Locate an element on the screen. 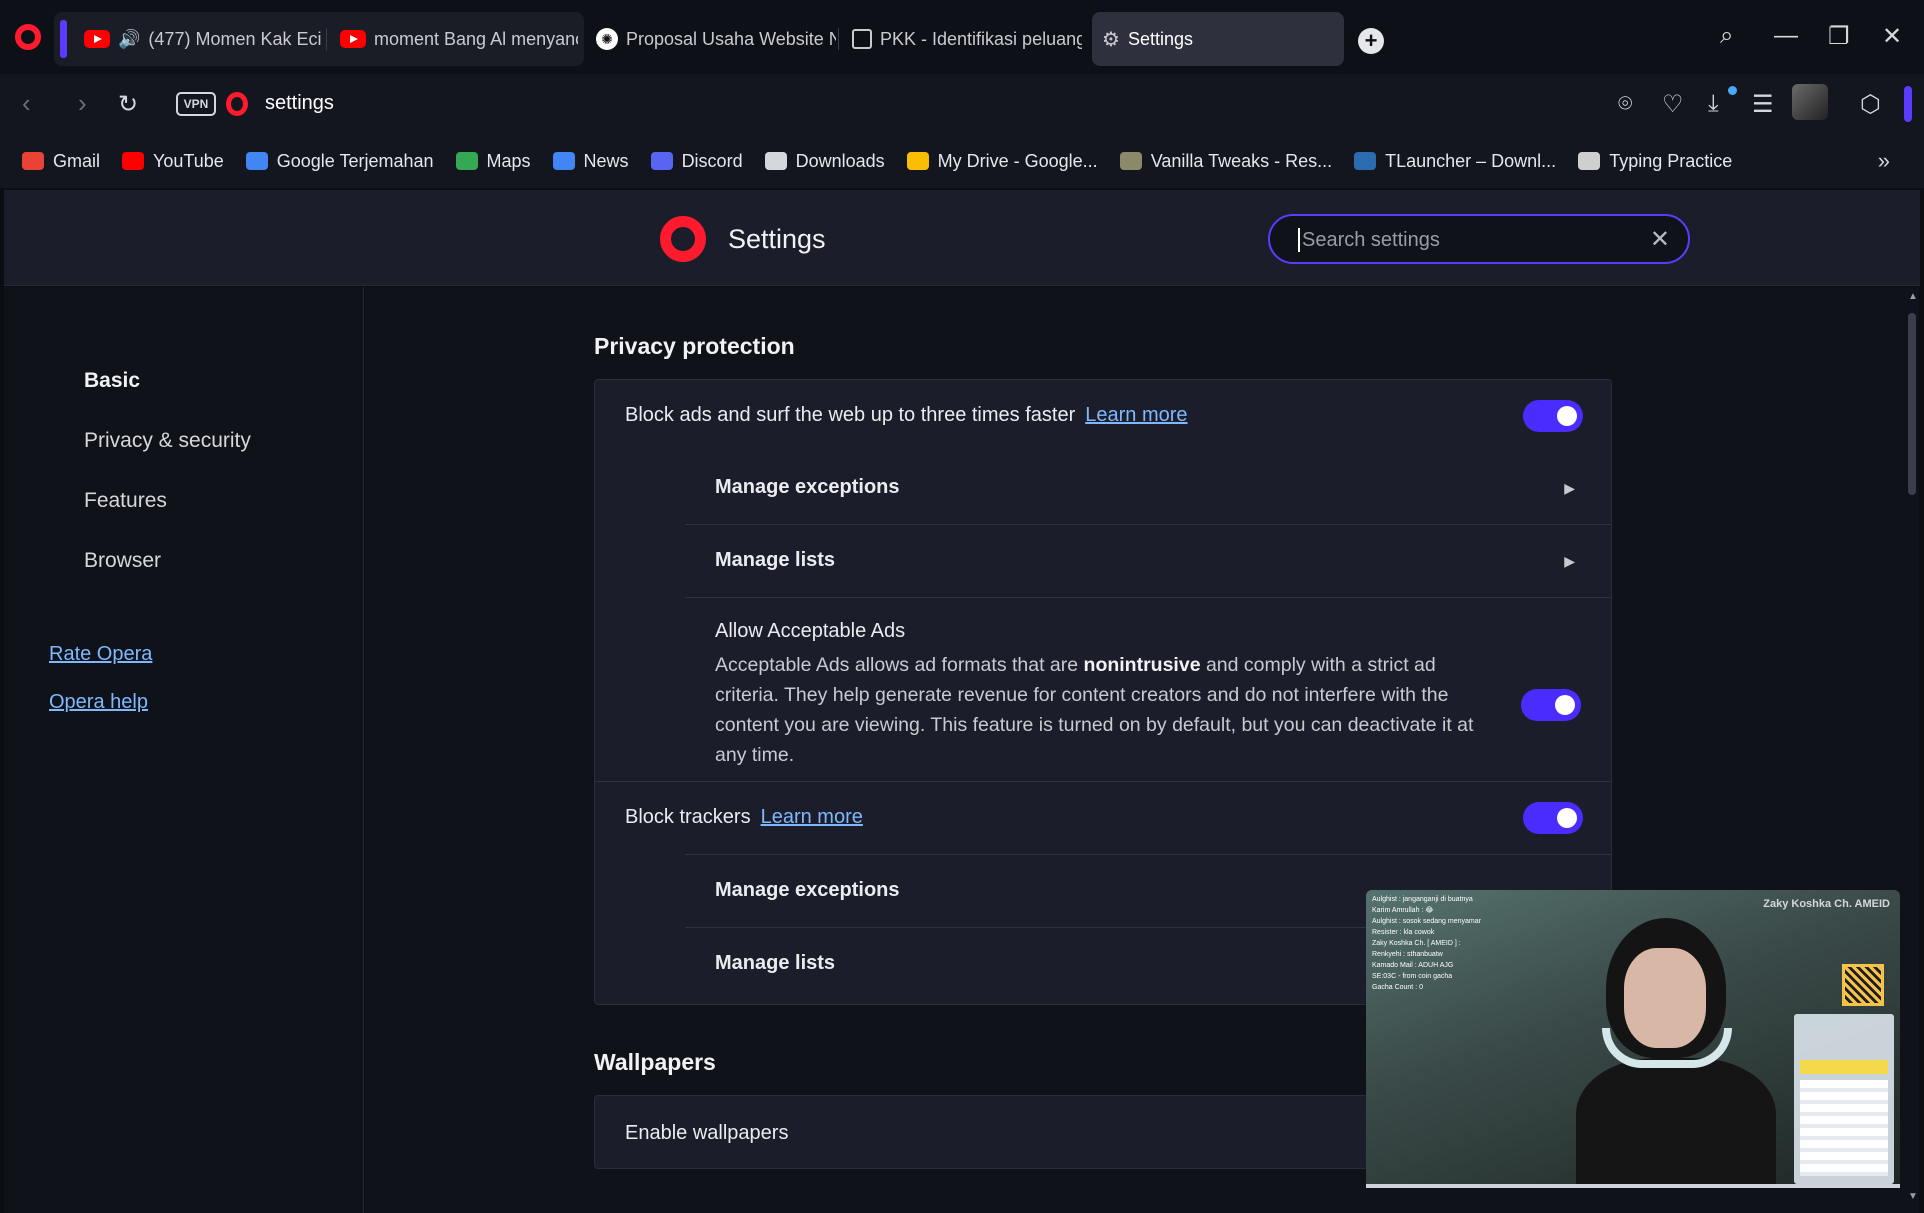 This screenshot has width=1924, height=1213. search-tabs-icon: ⌕ is located at coordinates (1726, 36).